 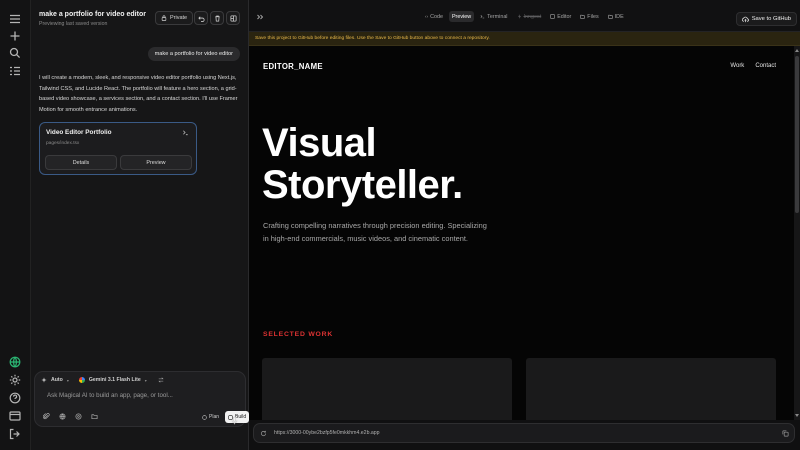 I want to click on hero-line-2: Storyteller., so click(x=362, y=185).